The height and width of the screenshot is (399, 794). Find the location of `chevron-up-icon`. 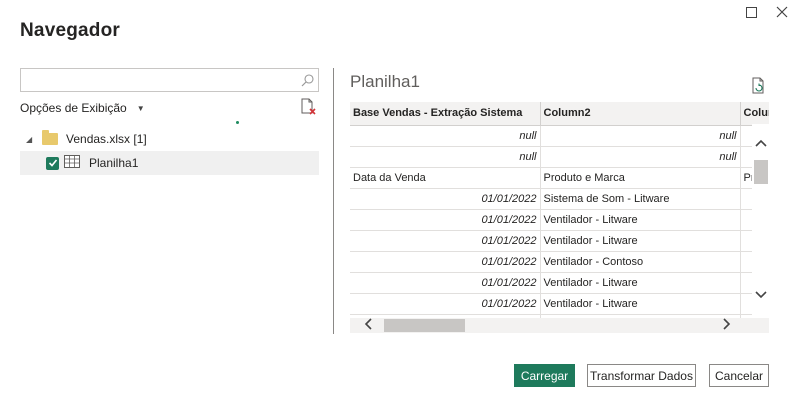

chevron-up-icon is located at coordinates (760, 142).